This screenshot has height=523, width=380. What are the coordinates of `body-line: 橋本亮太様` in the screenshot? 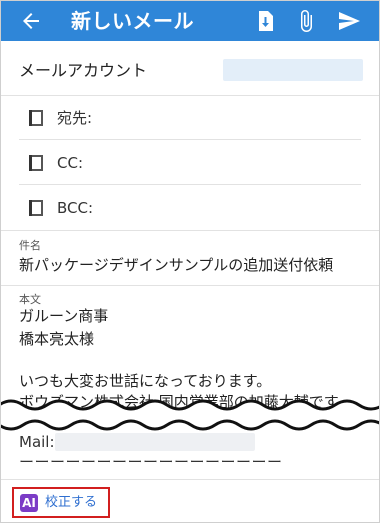 It's located at (57, 339).